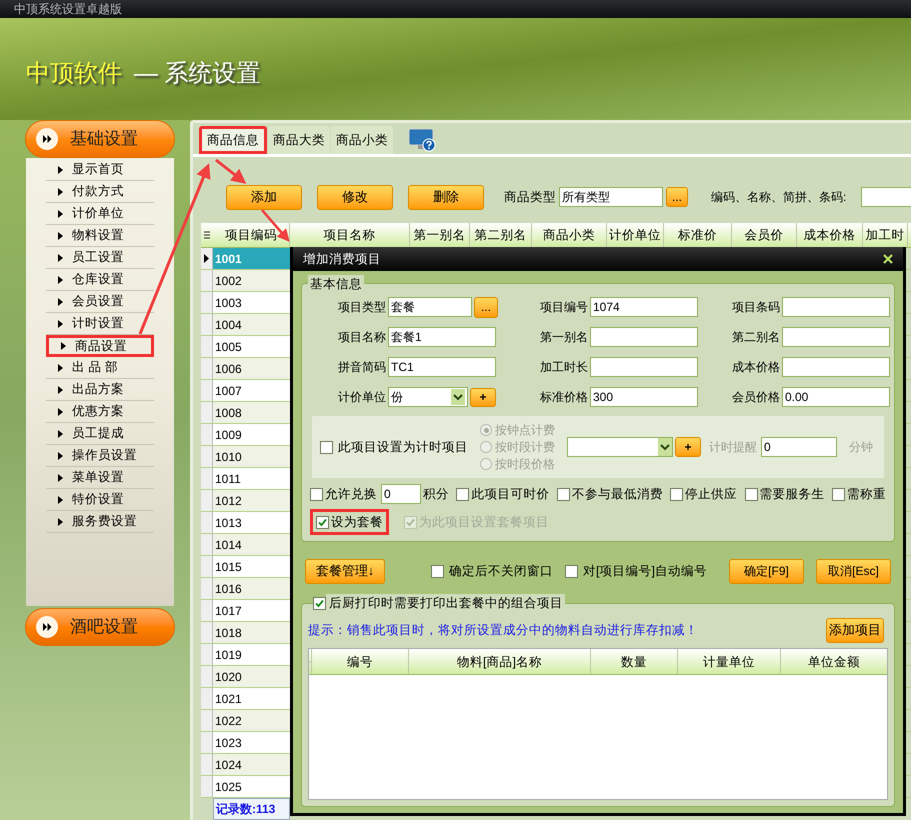 This screenshot has width=911, height=820. Describe the element at coordinates (68, 9) in the screenshot. I see `window-title: 中顶系统设置卓越版` at that location.